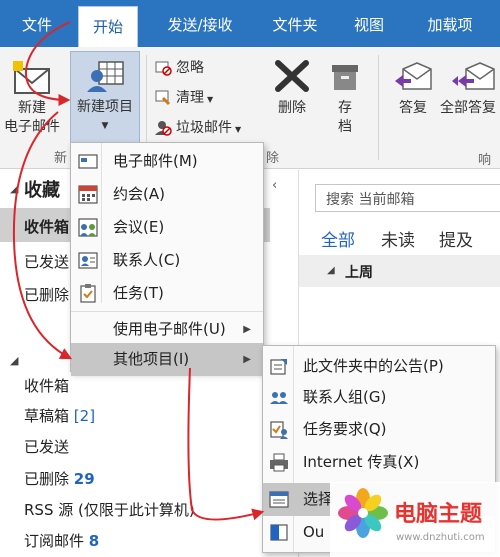  I want to click on folder-count: [2], so click(84, 416).